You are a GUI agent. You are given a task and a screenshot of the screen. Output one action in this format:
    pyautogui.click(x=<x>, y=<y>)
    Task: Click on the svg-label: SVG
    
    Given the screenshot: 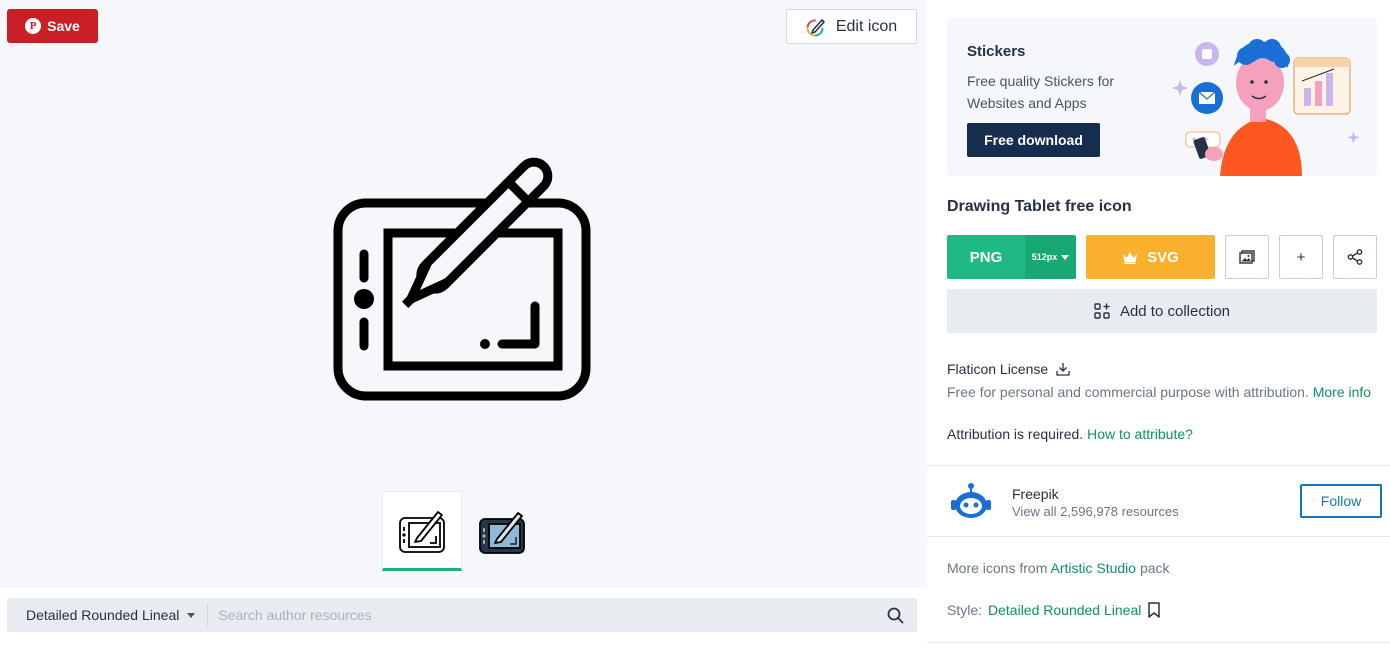 What is the action you would take?
    pyautogui.click(x=1163, y=257)
    